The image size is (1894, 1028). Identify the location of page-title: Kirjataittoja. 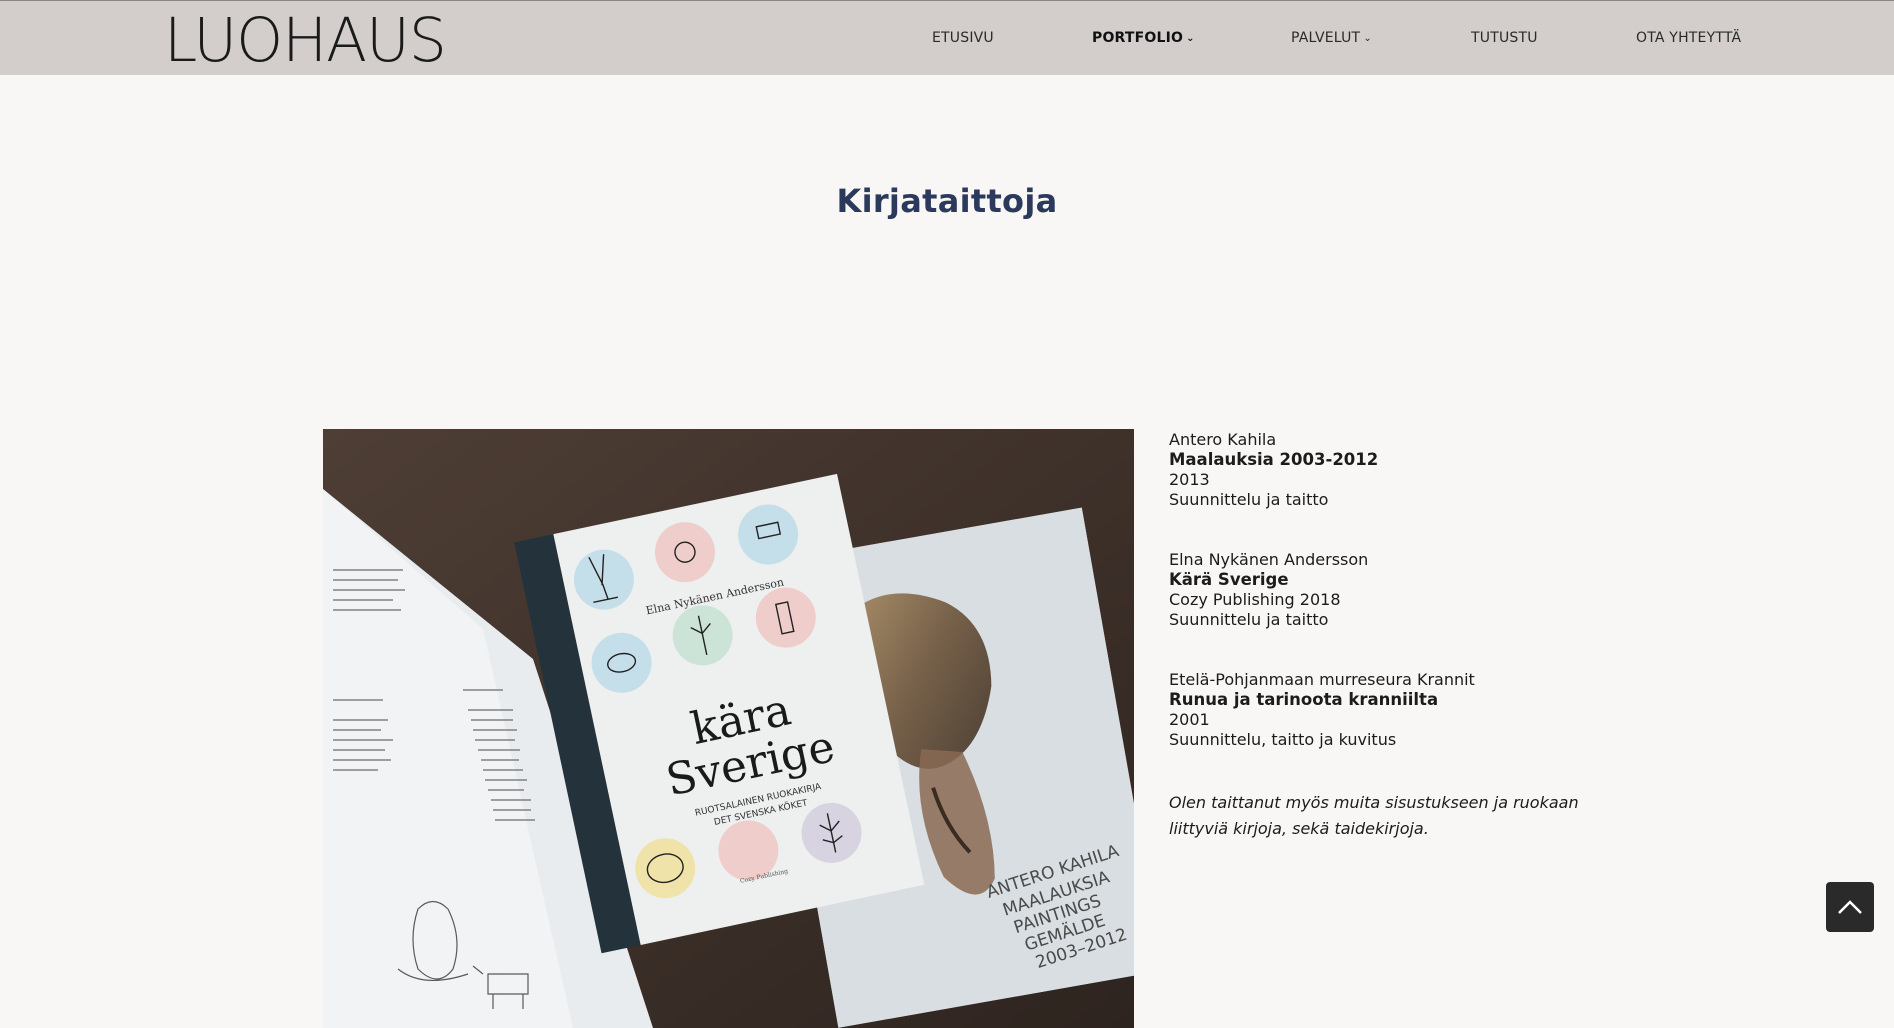
(947, 201).